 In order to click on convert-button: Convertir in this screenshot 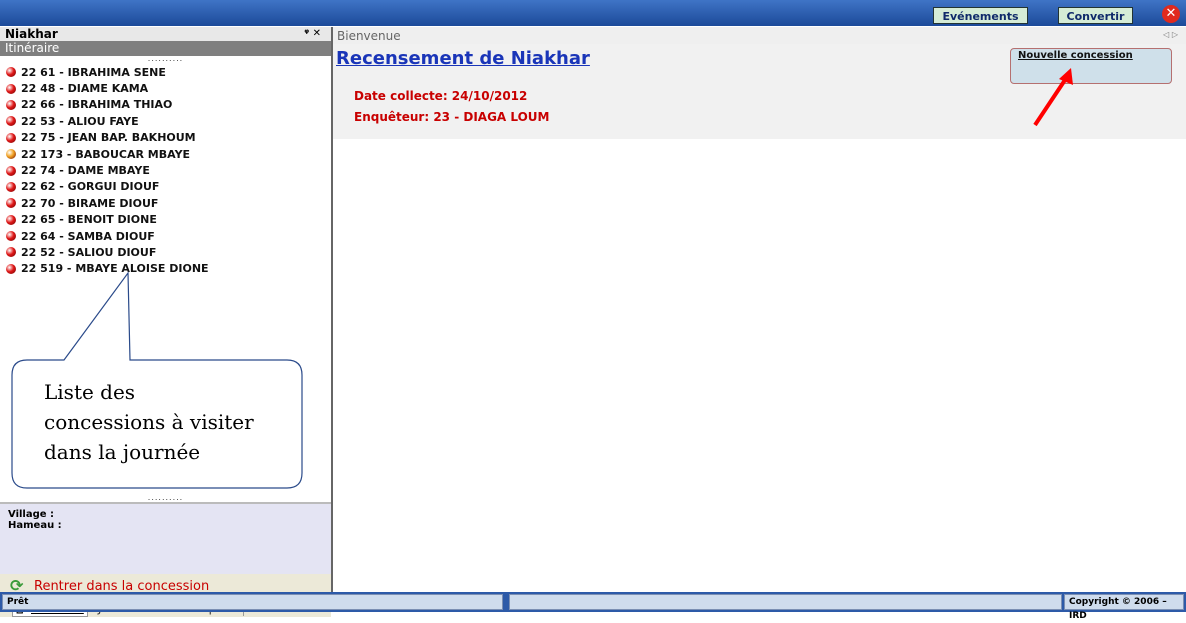, I will do `click(1095, 15)`.